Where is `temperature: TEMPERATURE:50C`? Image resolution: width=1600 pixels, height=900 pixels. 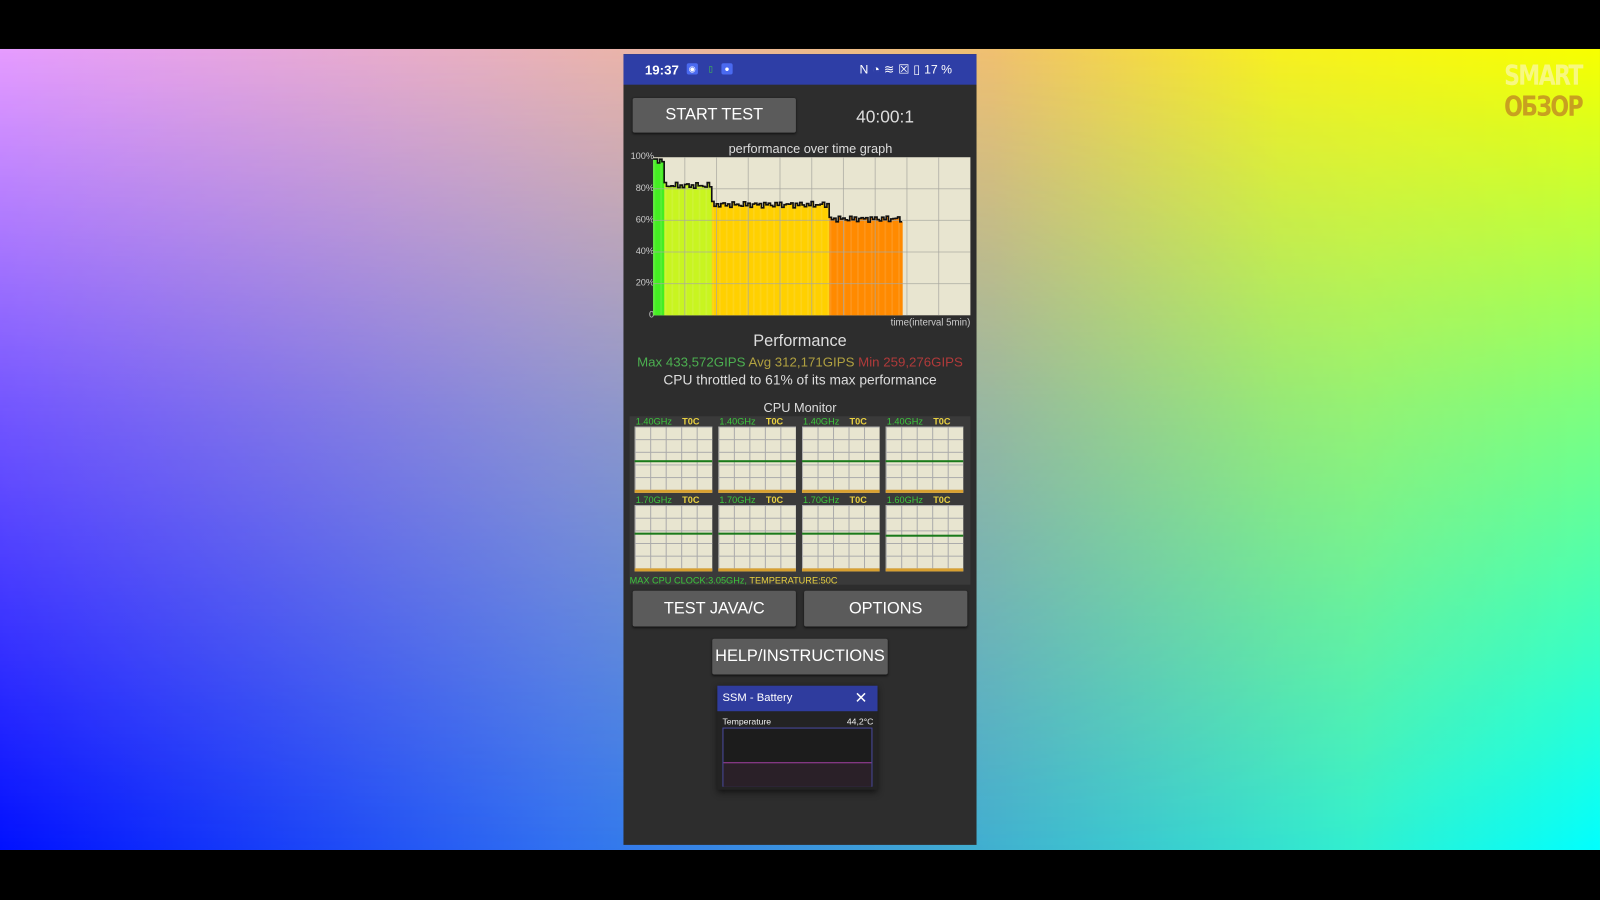
temperature: TEMPERATURE:50C is located at coordinates (793, 580).